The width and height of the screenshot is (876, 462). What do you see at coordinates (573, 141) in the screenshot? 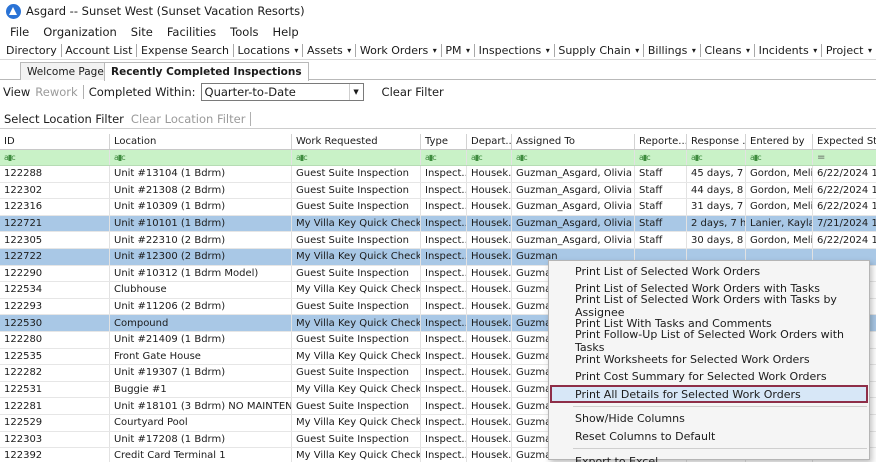
I see `column-header: Assigned To` at bounding box center [573, 141].